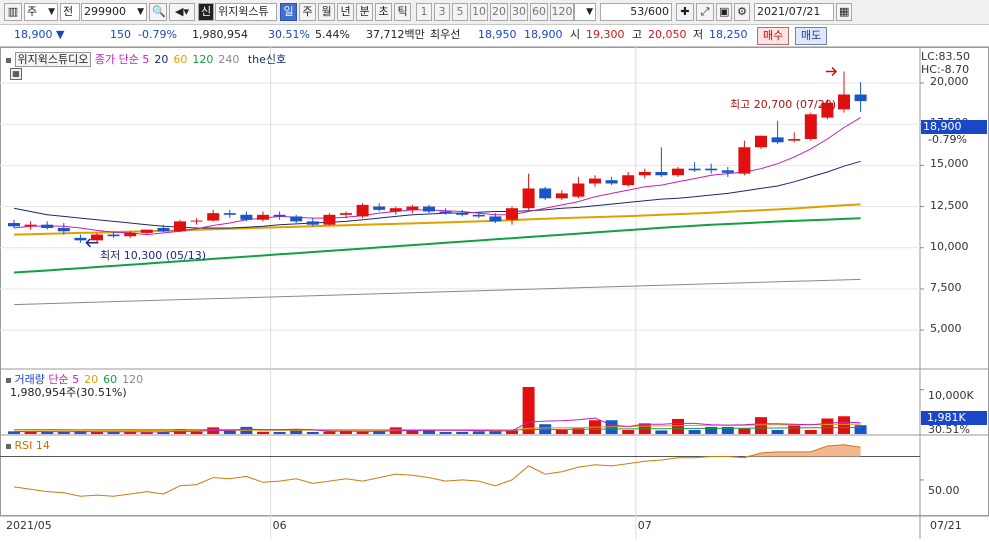 This screenshot has height=542, width=989. Describe the element at coordinates (60, 34) in the screenshot. I see `down-arrow-icon: ▼` at that location.